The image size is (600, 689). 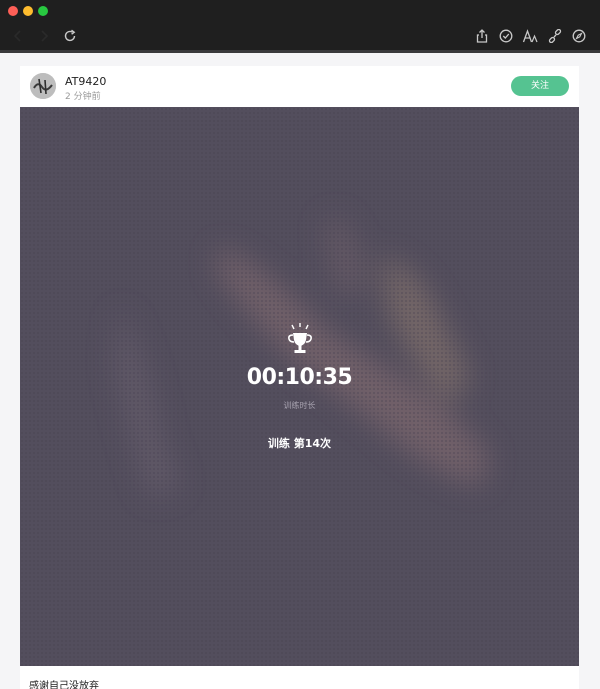 What do you see at coordinates (579, 36) in the screenshot?
I see `compass-icon` at bounding box center [579, 36].